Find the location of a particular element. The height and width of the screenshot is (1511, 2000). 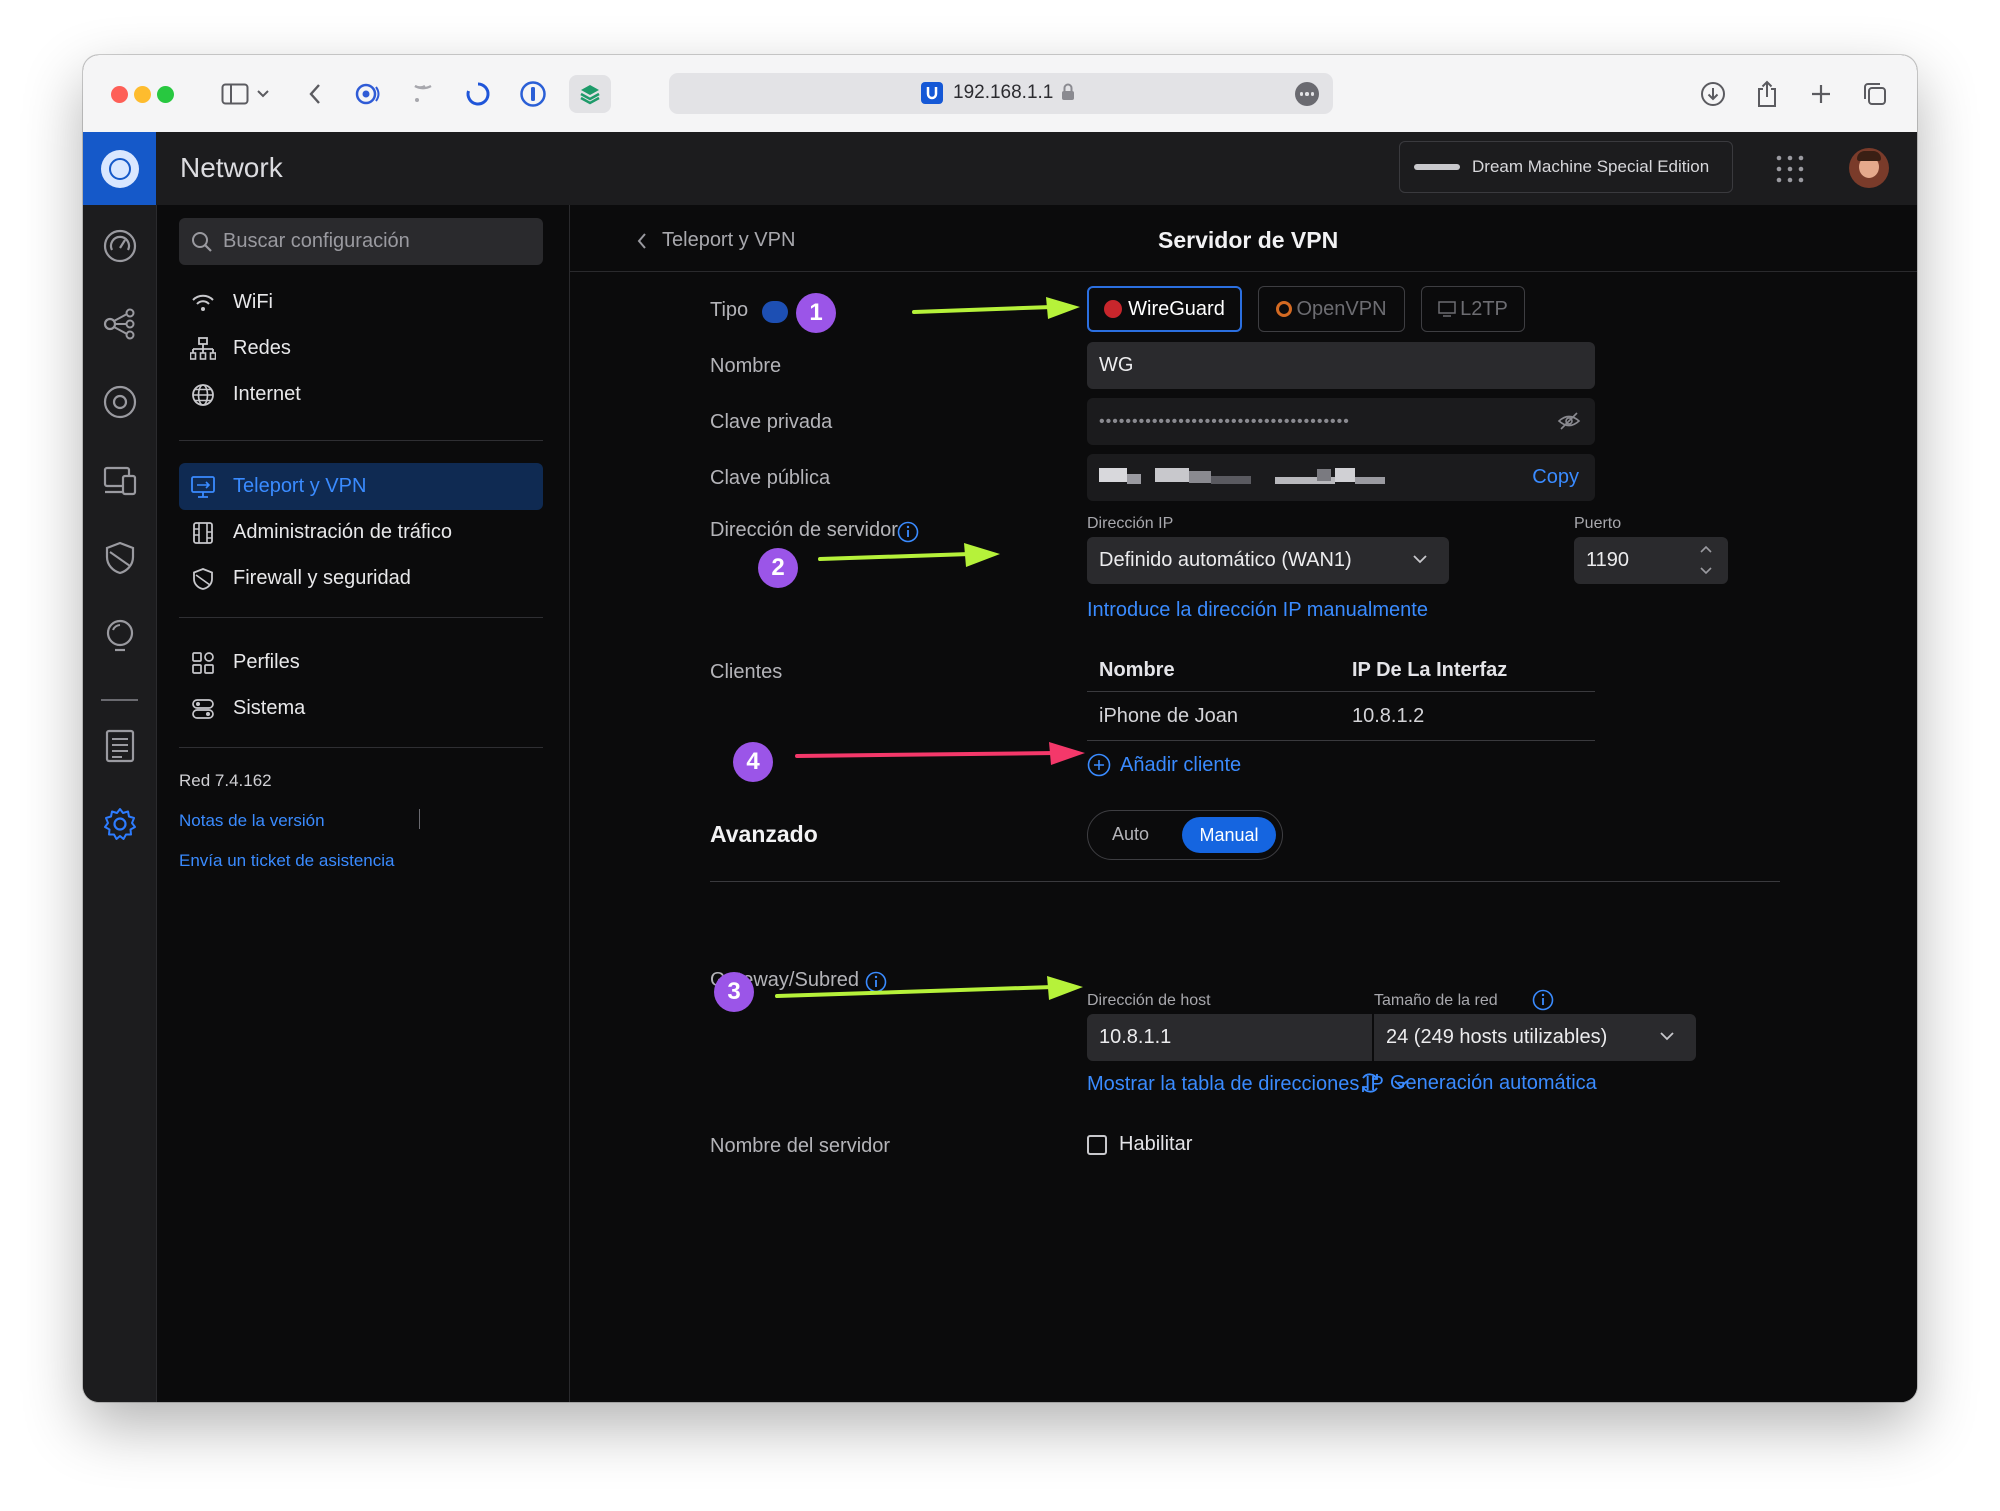

type-l2tp-button: L2TP is located at coordinates (1473, 309).